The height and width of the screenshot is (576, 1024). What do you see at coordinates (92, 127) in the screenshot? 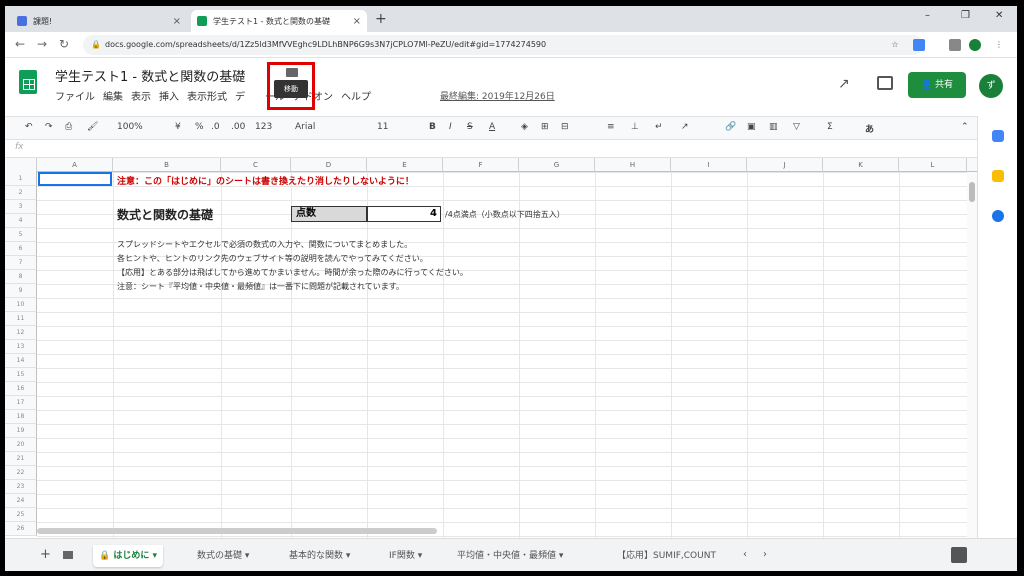
I see `paint-format-icon: 🖌` at bounding box center [92, 127].